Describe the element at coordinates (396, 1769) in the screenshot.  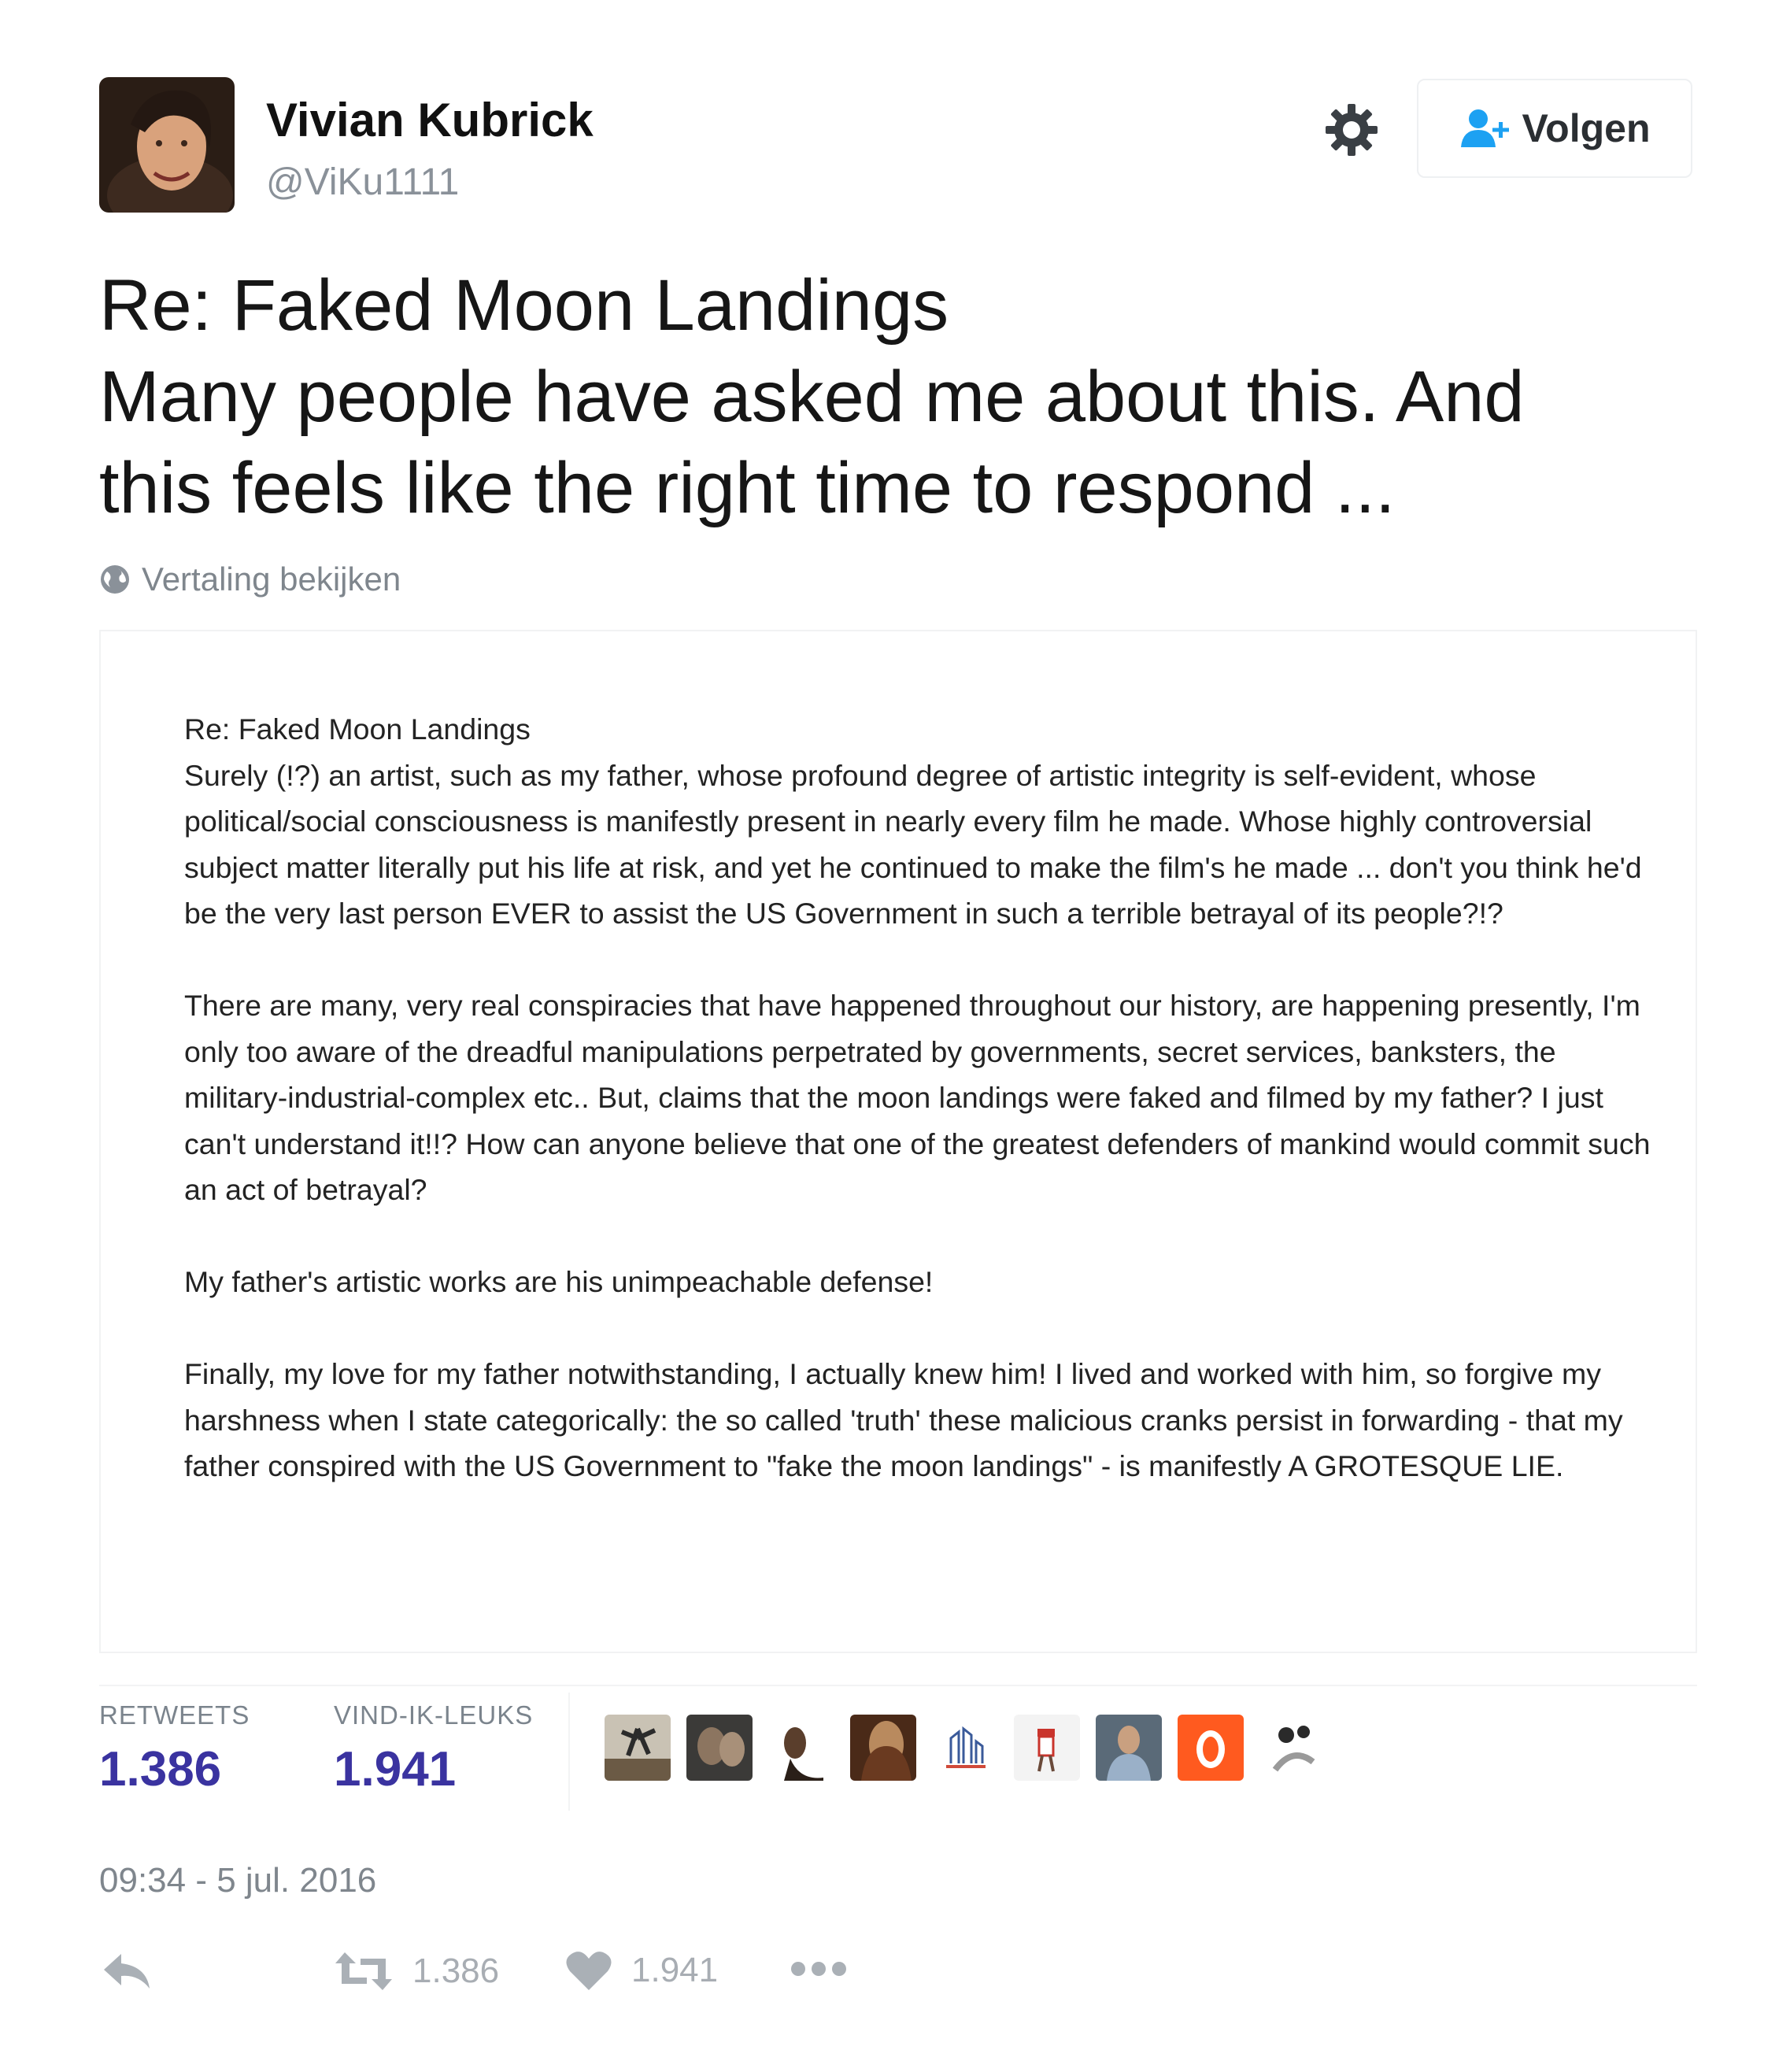
I see `likes-count: 1.941` at that location.